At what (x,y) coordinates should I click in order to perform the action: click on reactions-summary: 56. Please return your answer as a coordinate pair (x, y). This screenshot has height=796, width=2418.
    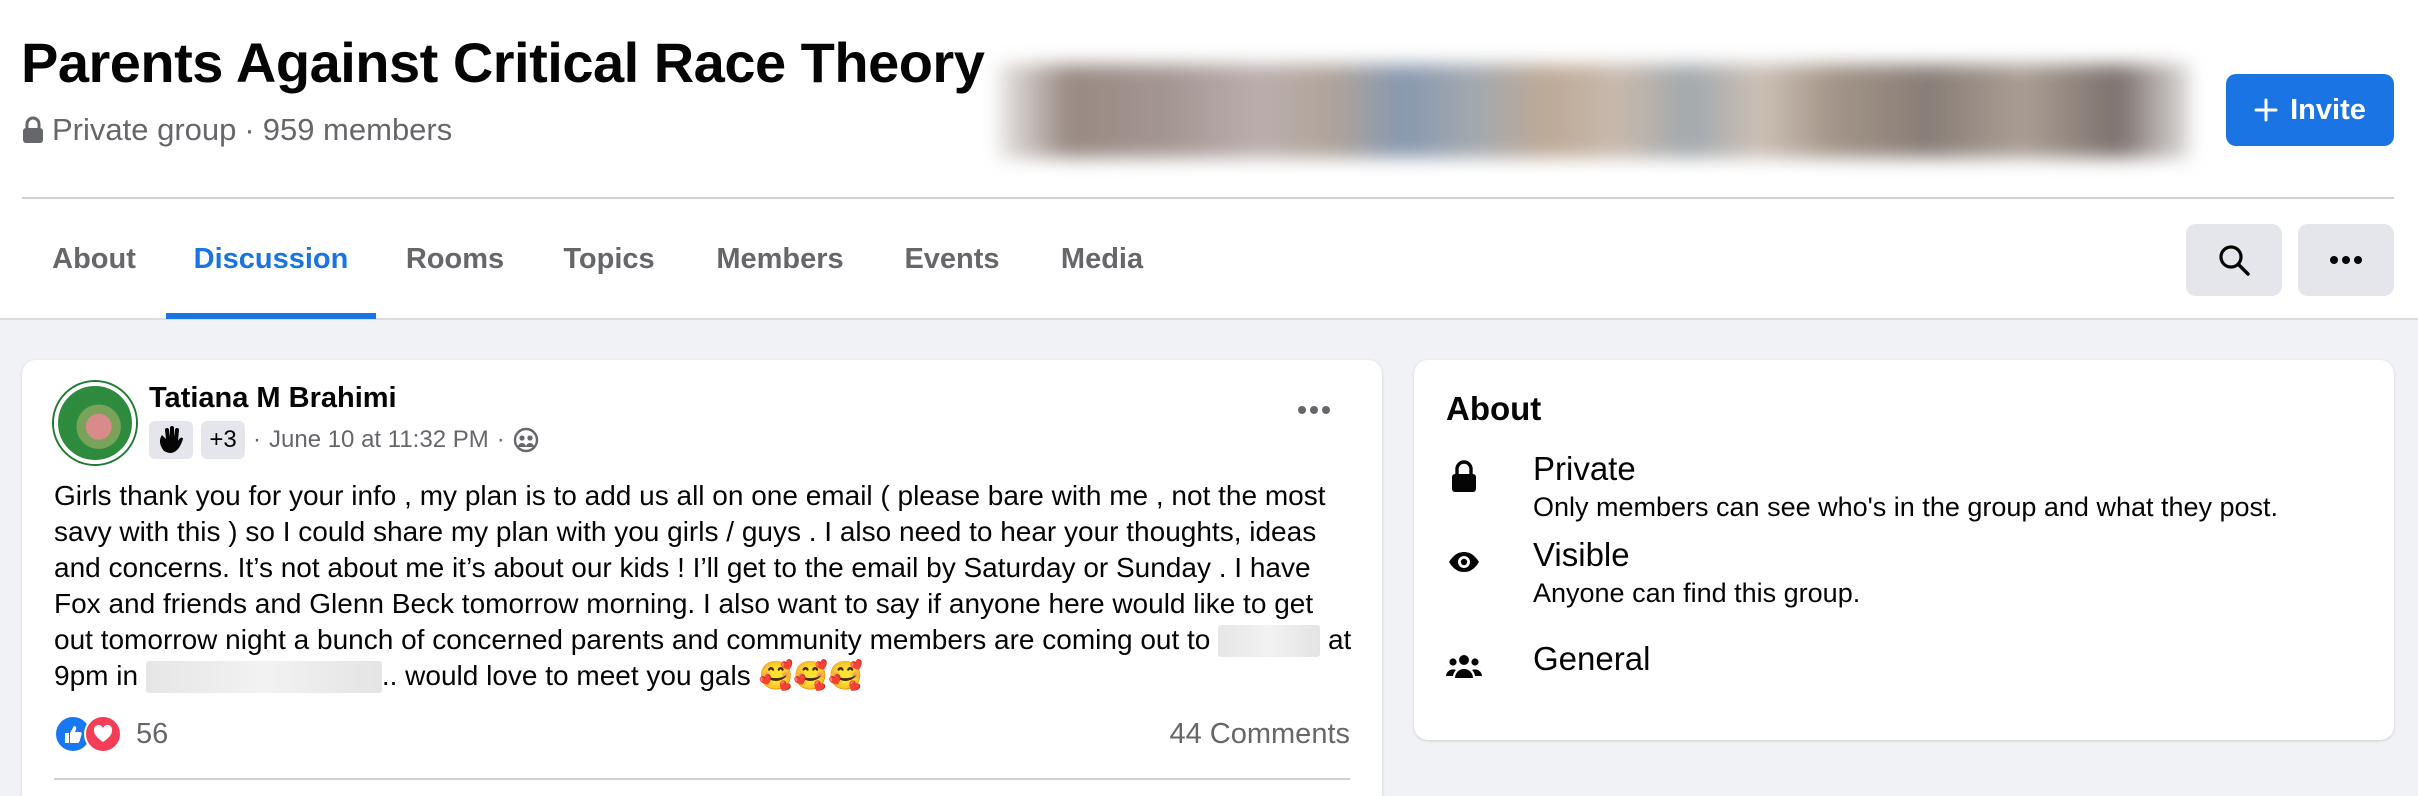
    Looking at the image, I should click on (111, 734).